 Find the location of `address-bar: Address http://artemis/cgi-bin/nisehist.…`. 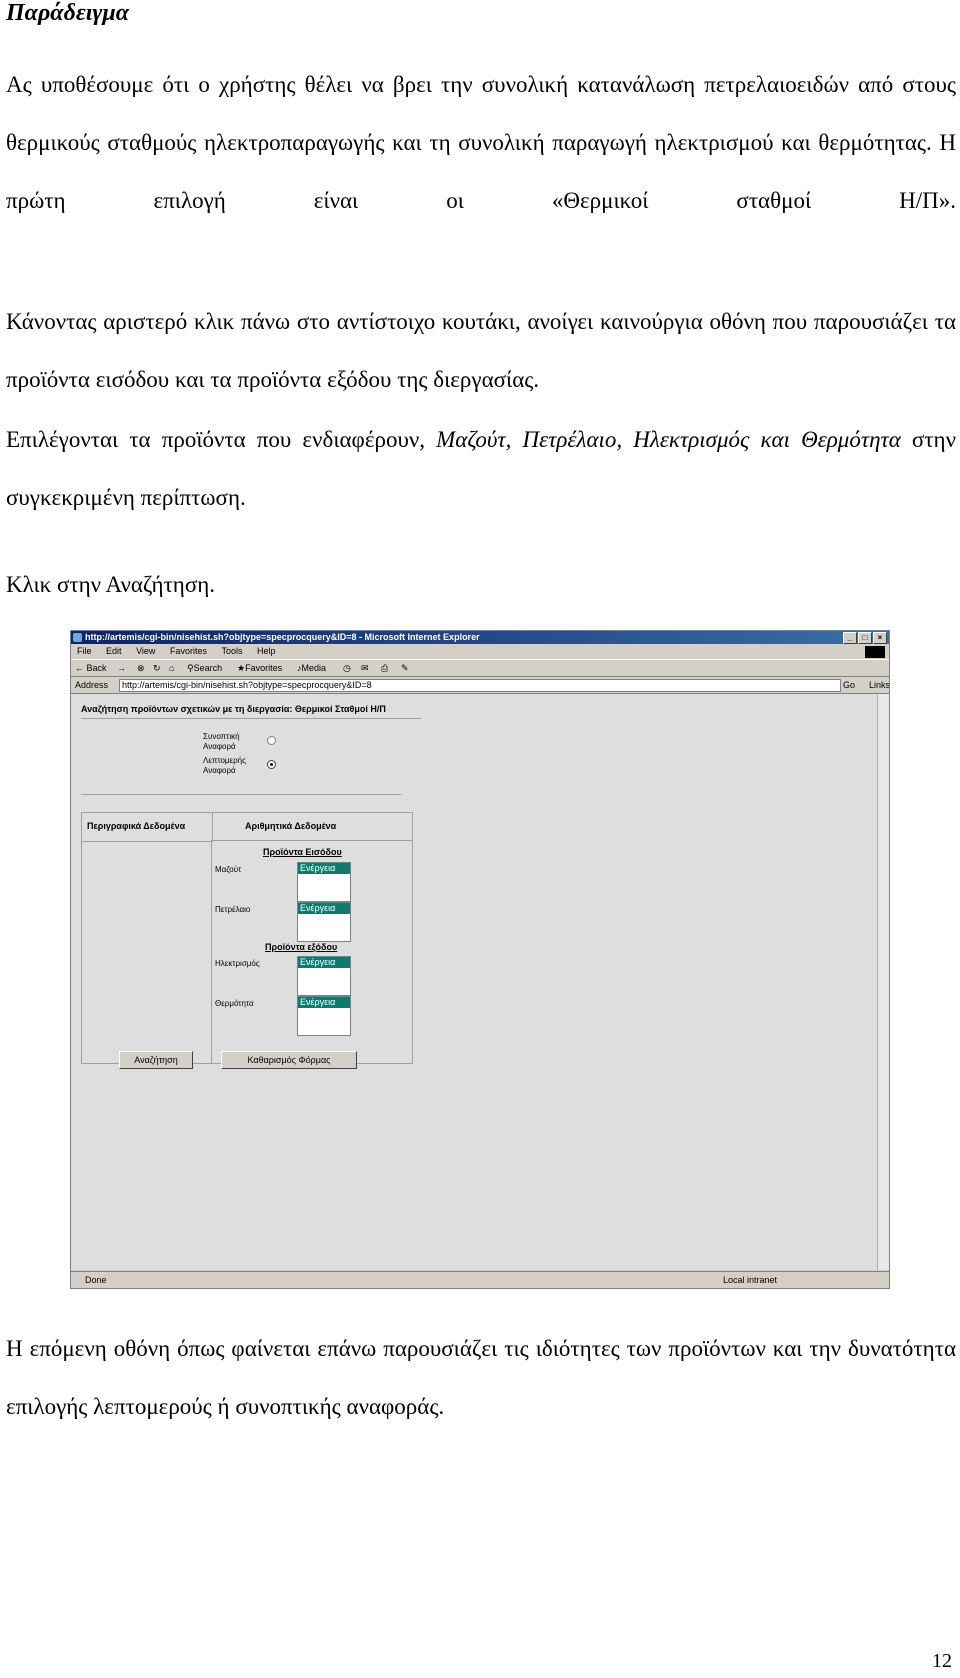

address-bar: Address http://artemis/cgi-bin/nisehist.… is located at coordinates (480, 685).